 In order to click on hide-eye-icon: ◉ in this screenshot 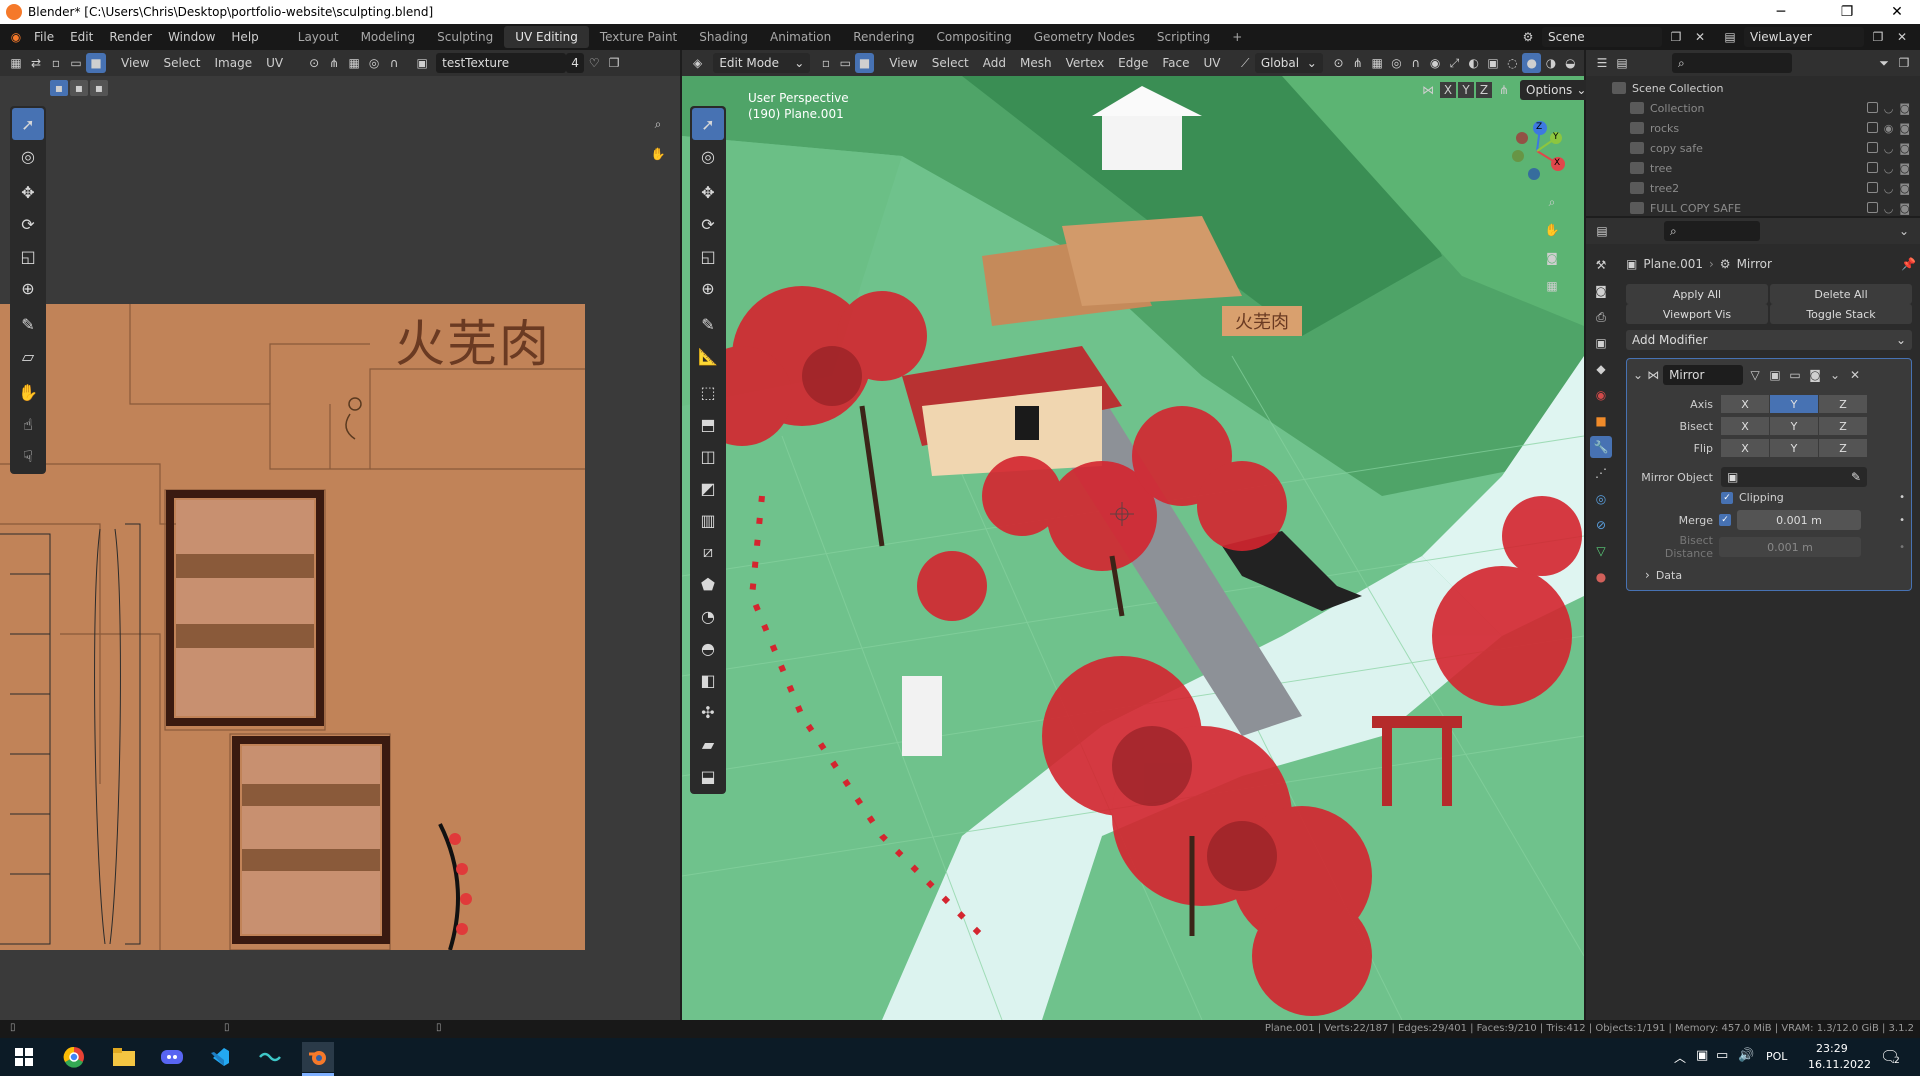, I will do `click(1889, 128)`.